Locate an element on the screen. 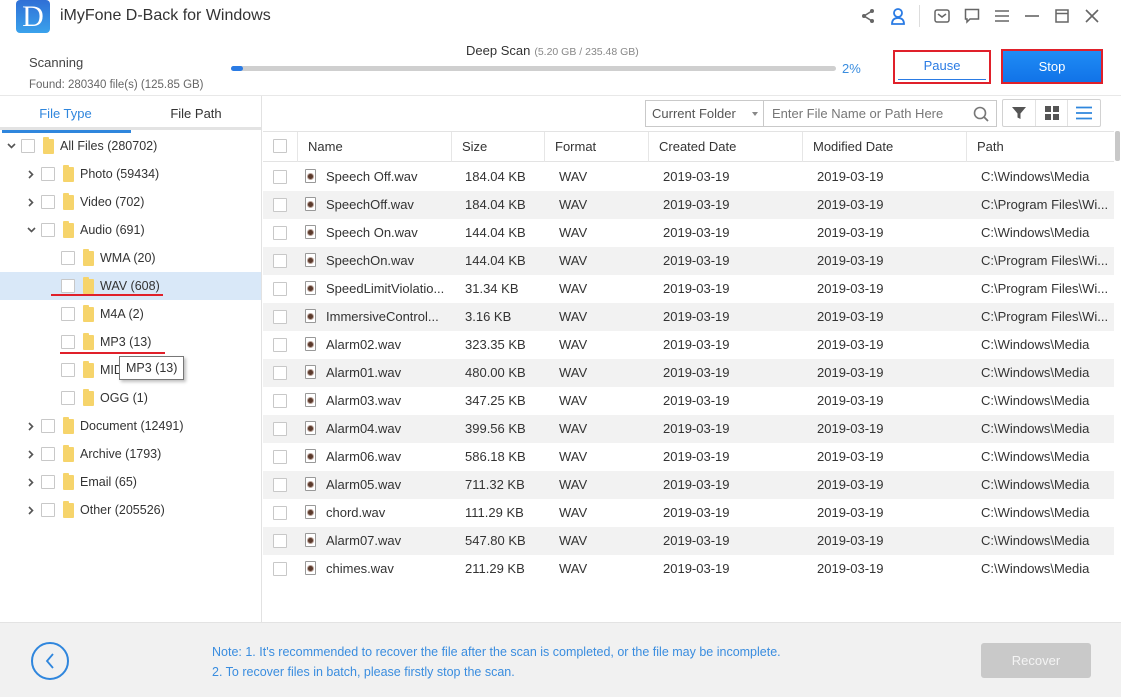 This screenshot has width=1121, height=697. tree-item: Audio (691) is located at coordinates (130, 230).